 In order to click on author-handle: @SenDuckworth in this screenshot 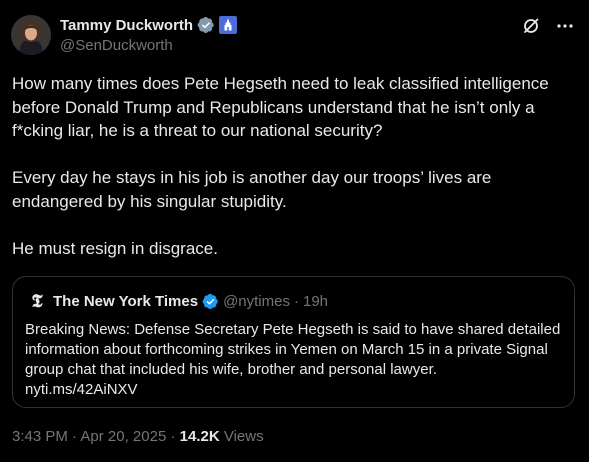, I will do `click(148, 45)`.